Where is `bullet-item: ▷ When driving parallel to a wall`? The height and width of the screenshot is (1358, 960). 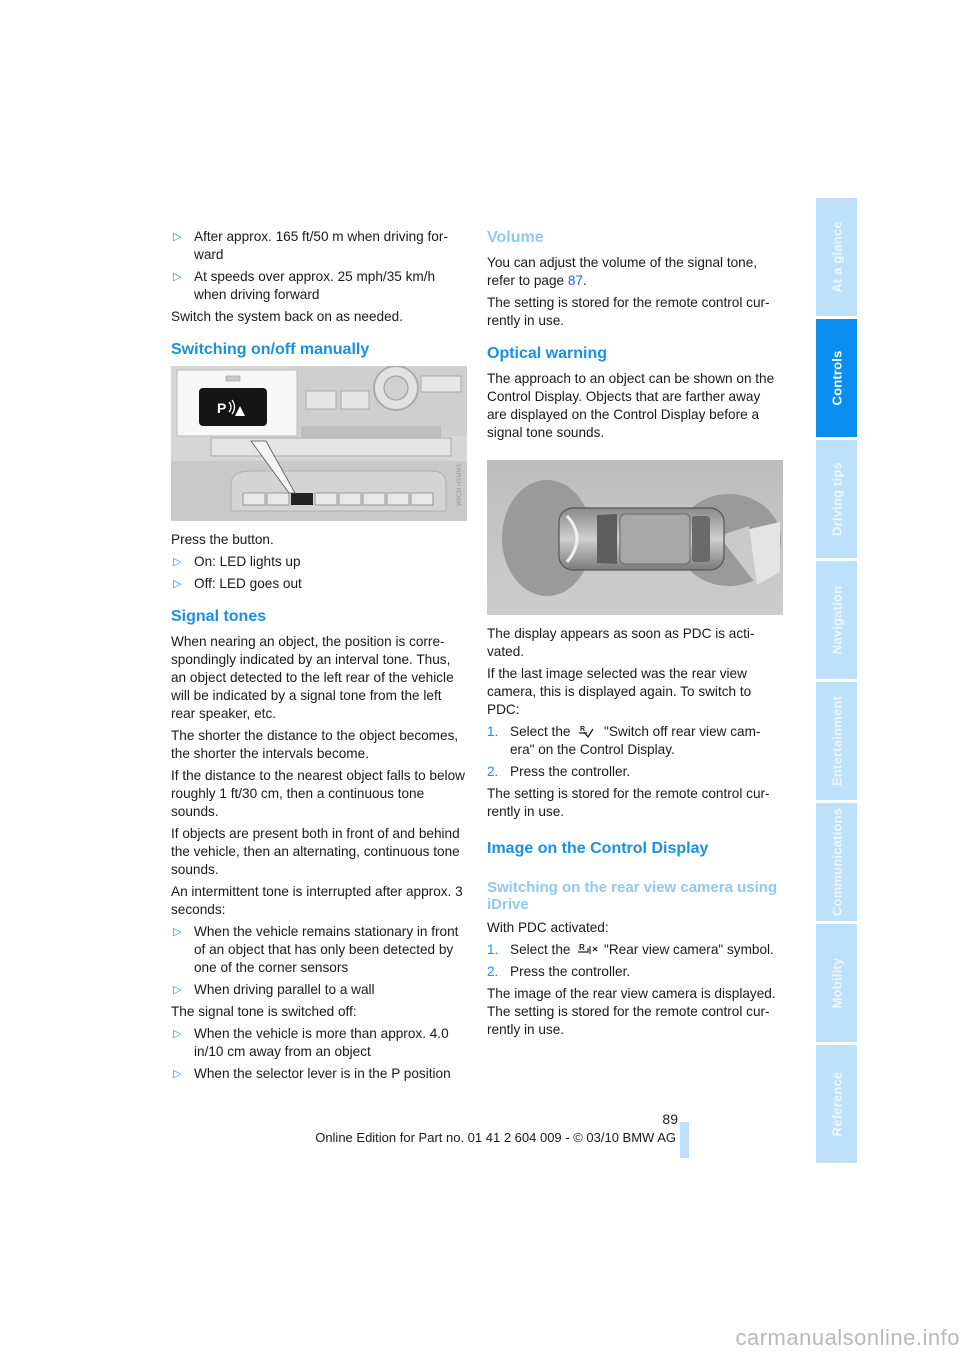
bullet-item: ▷ When driving parallel to a wall is located at coordinates (274, 989).